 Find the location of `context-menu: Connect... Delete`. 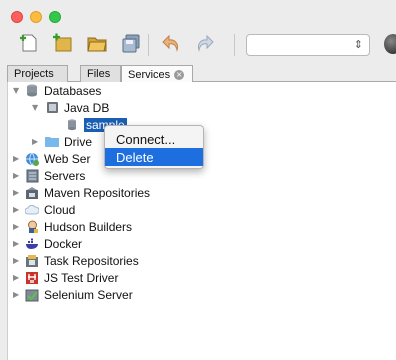

context-menu: Connect... Delete is located at coordinates (154, 147).